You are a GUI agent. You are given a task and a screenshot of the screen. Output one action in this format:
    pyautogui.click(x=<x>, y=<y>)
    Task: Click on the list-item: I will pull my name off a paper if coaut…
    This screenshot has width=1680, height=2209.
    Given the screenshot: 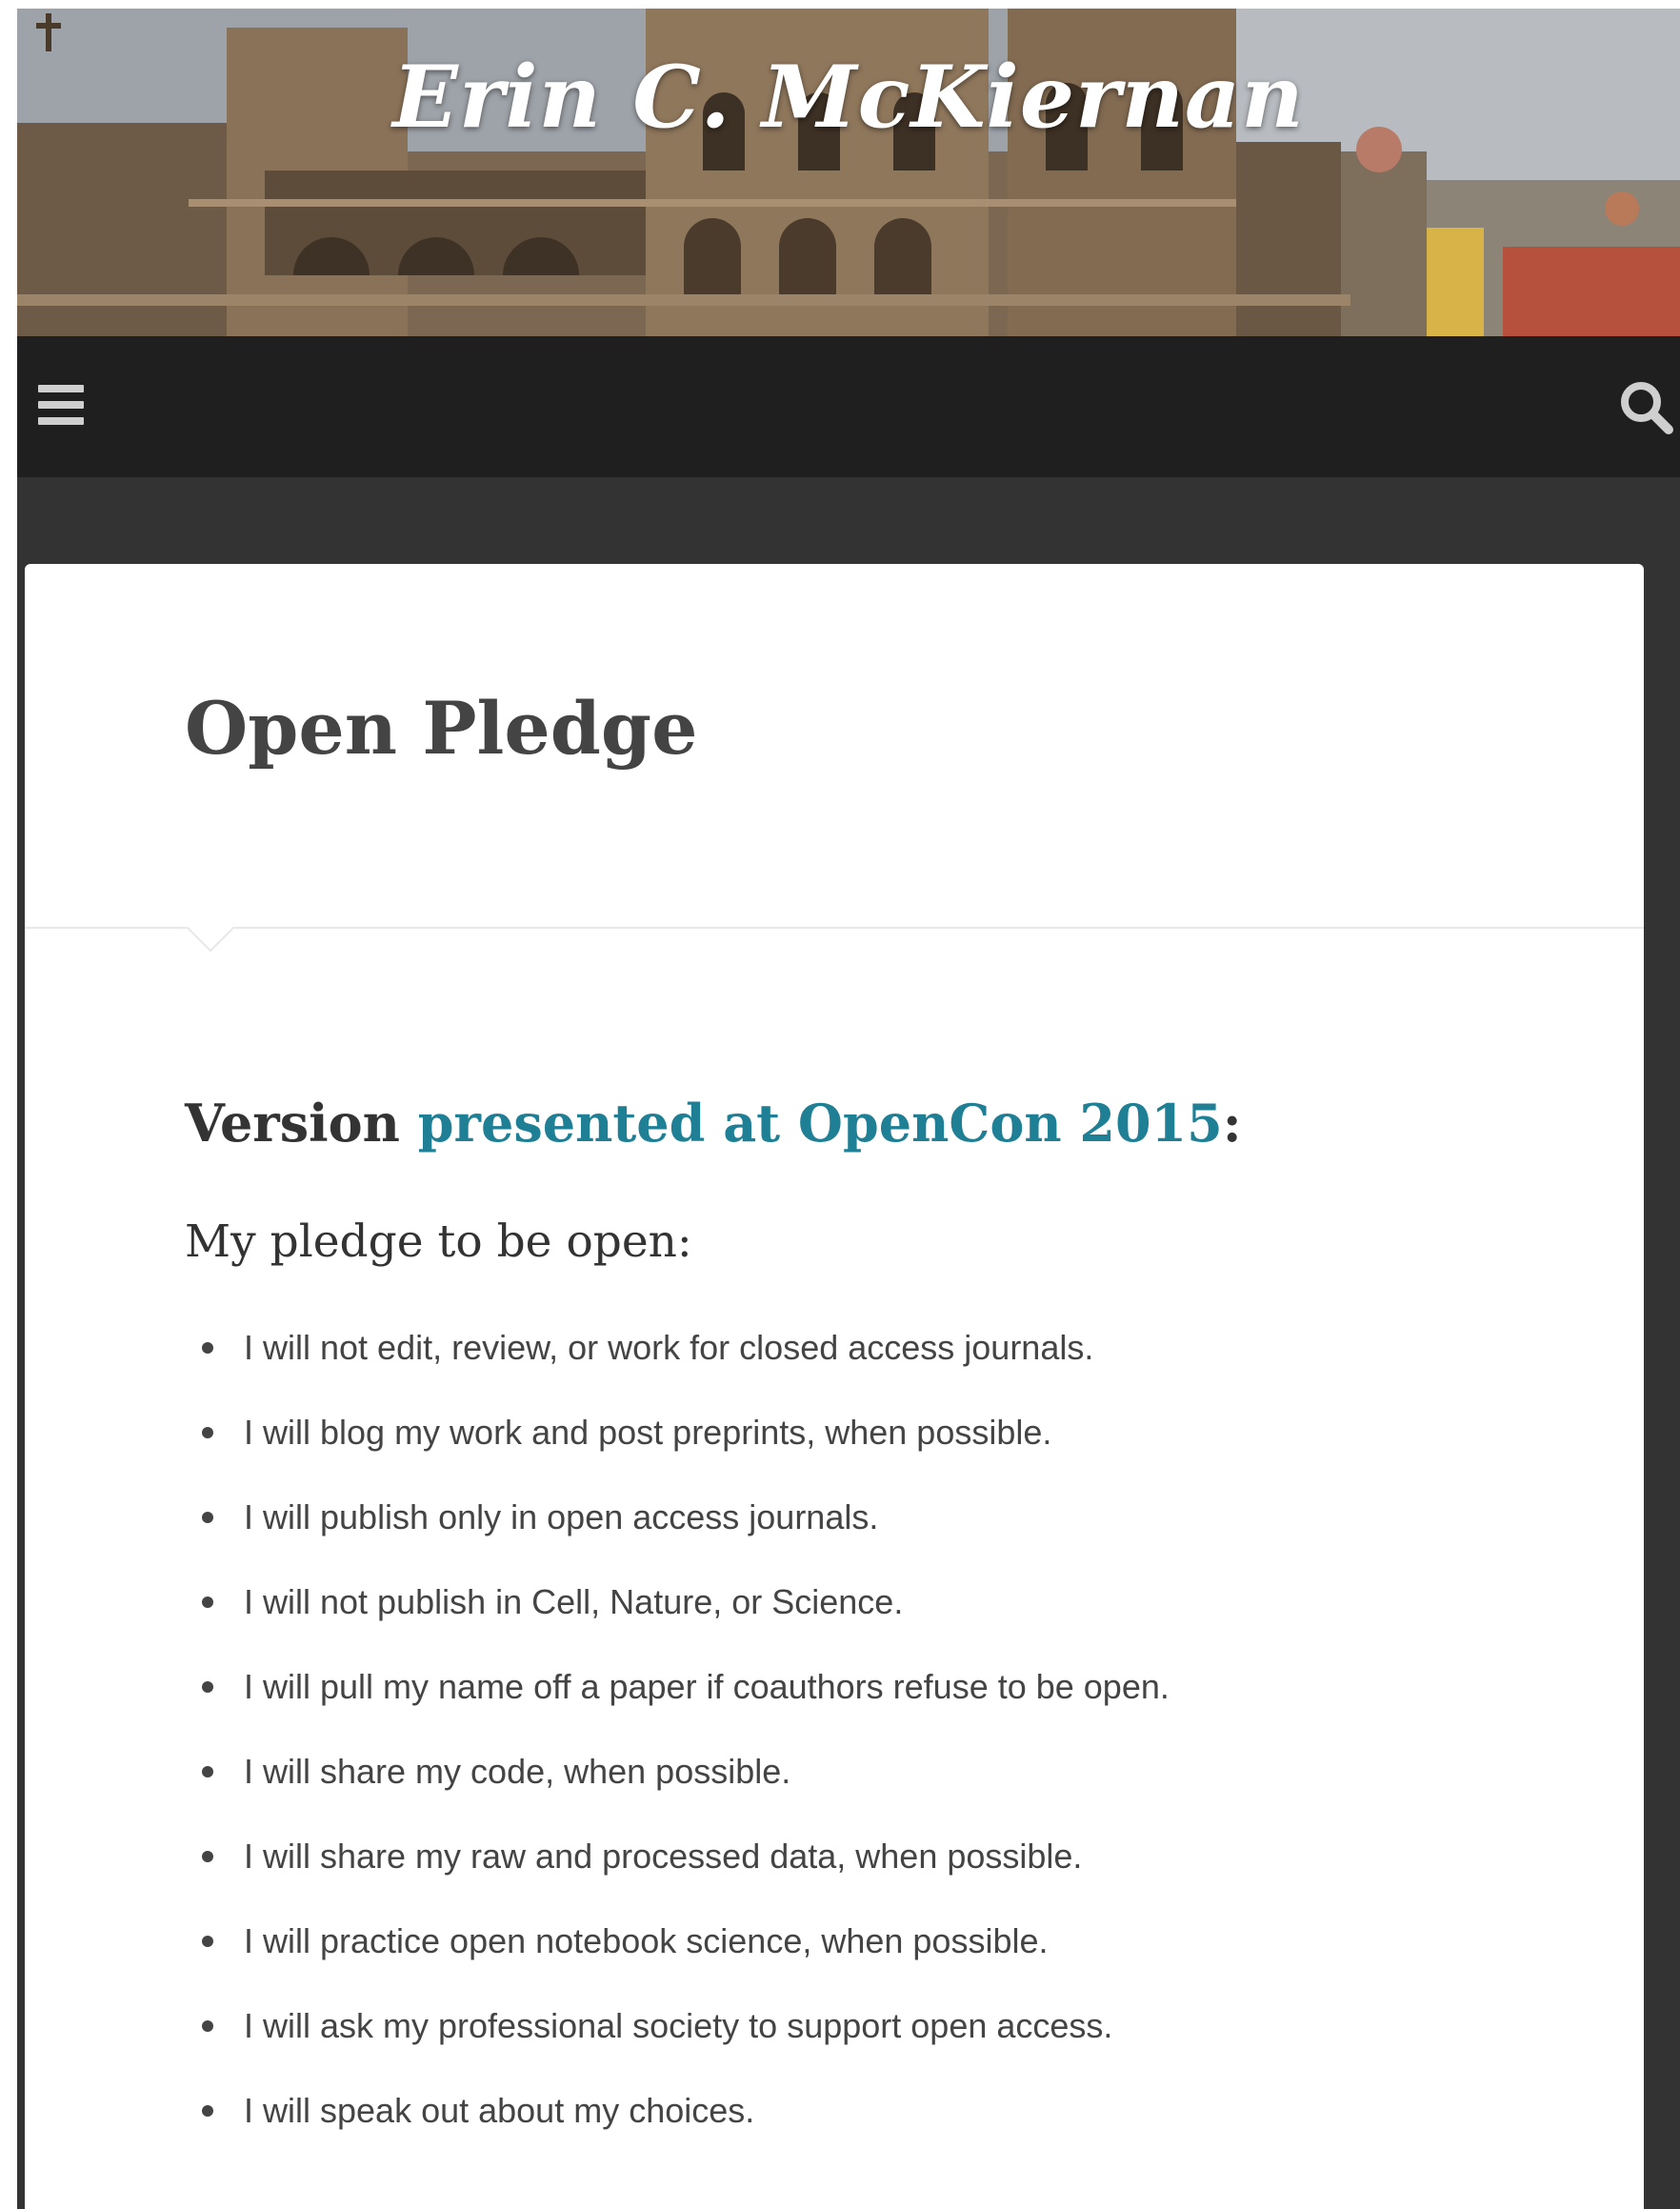 What is the action you would take?
    pyautogui.click(x=677, y=1712)
    